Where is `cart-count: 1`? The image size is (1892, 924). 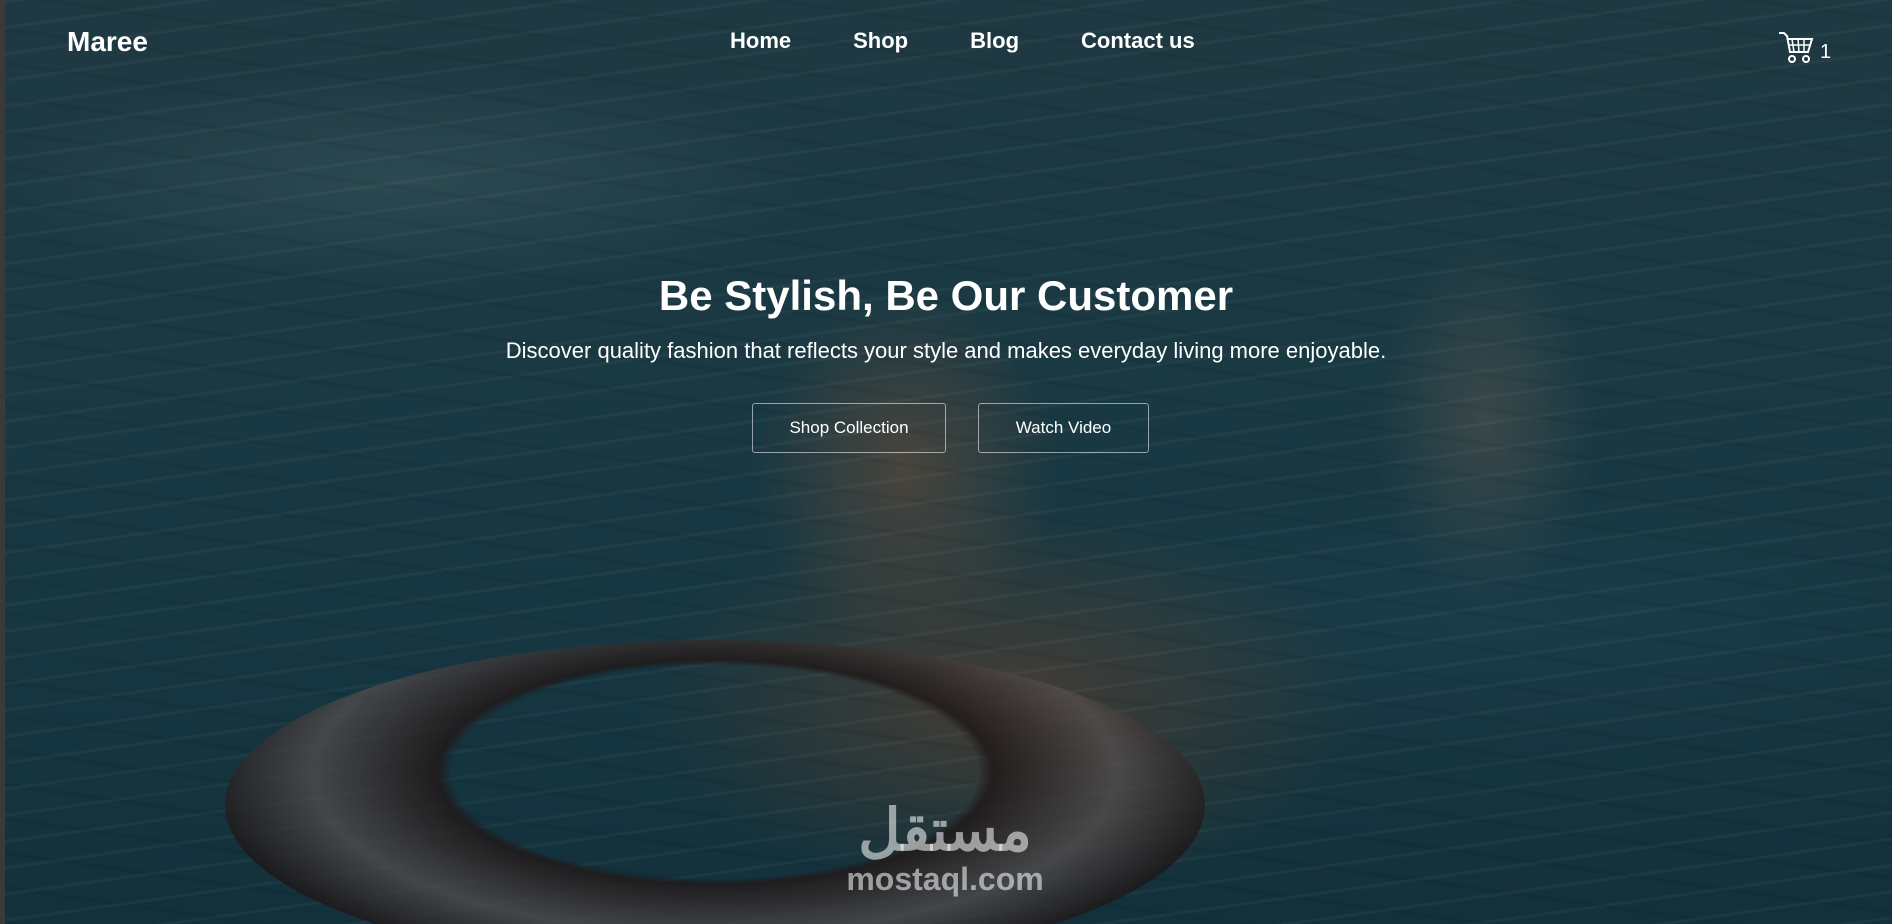
cart-count: 1 is located at coordinates (1826, 52).